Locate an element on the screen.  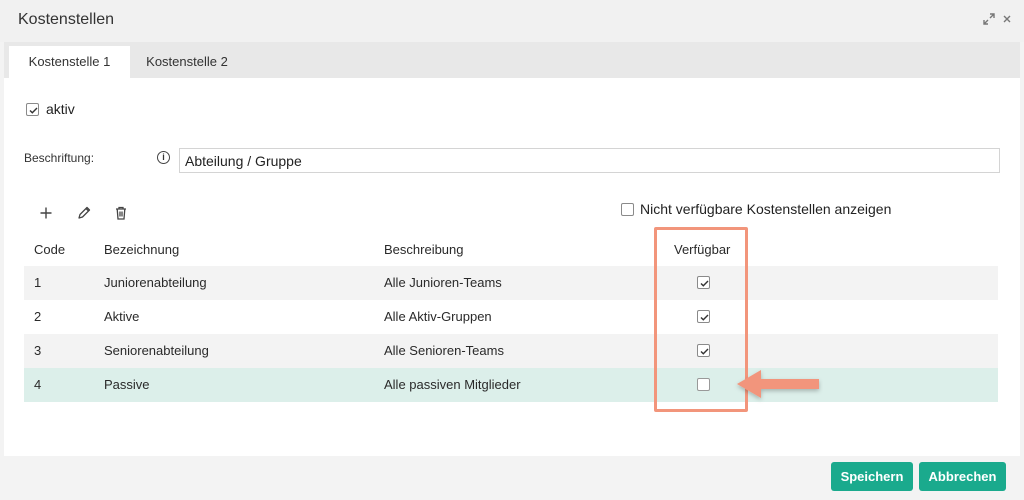
cell-code: 4 is located at coordinates (38, 384).